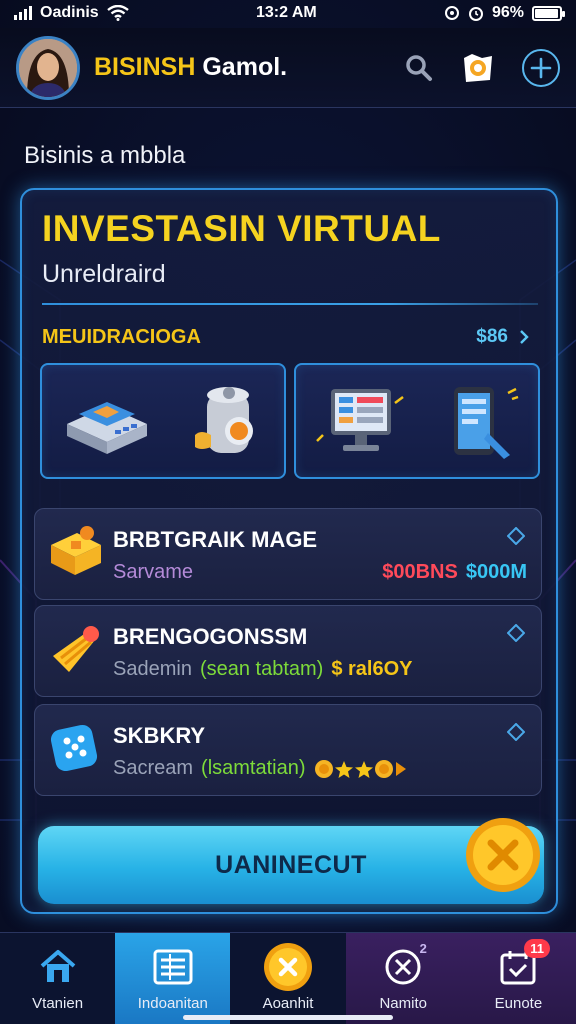 The height and width of the screenshot is (1024, 576). What do you see at coordinates (360, 768) in the screenshot?
I see `rewards-icon` at bounding box center [360, 768].